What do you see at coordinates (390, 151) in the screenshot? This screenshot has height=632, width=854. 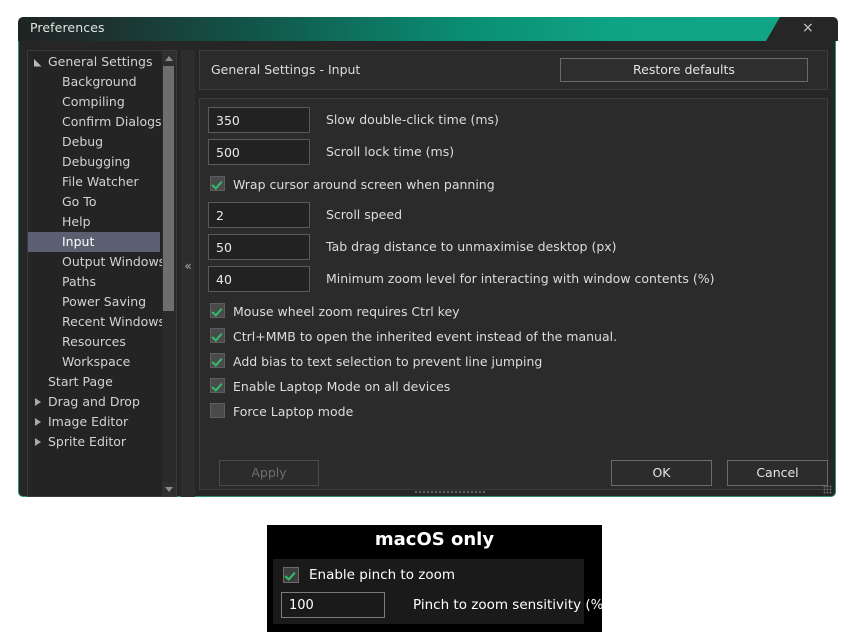 I see `setting-label: Scroll lock time (ms)` at bounding box center [390, 151].